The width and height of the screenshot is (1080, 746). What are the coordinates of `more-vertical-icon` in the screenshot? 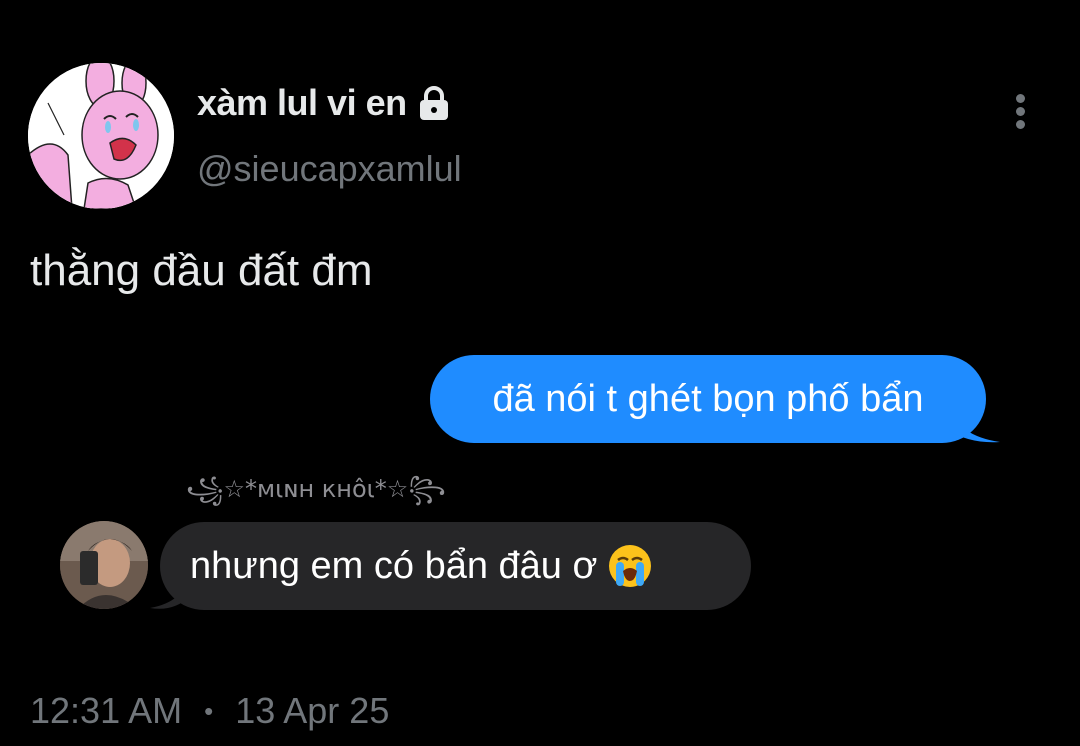 It's located at (1020, 98).